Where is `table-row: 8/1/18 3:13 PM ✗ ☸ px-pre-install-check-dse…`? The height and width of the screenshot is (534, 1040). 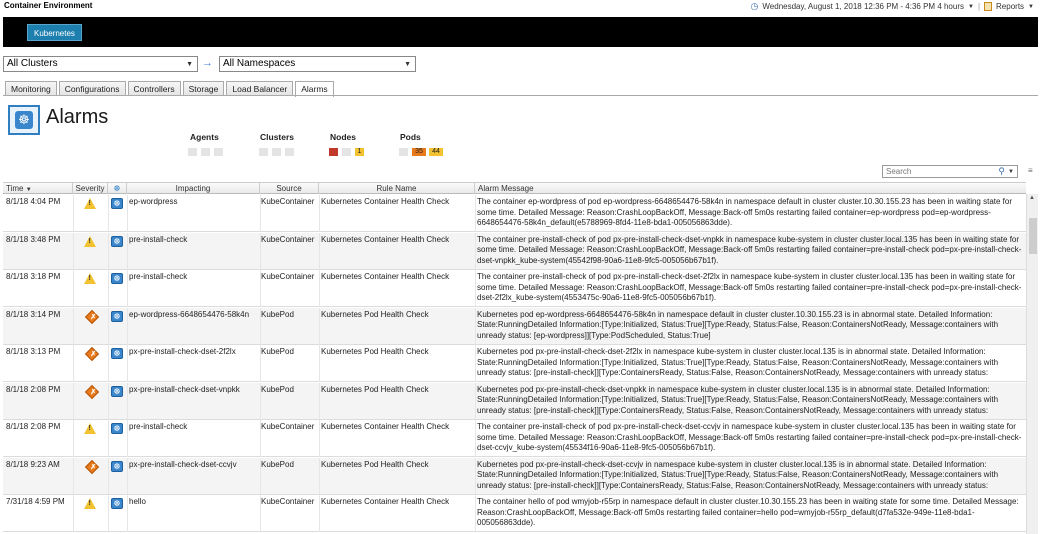 table-row: 8/1/18 3:13 PM ✗ ☸ px-pre-install-check-dse… is located at coordinates (514, 363).